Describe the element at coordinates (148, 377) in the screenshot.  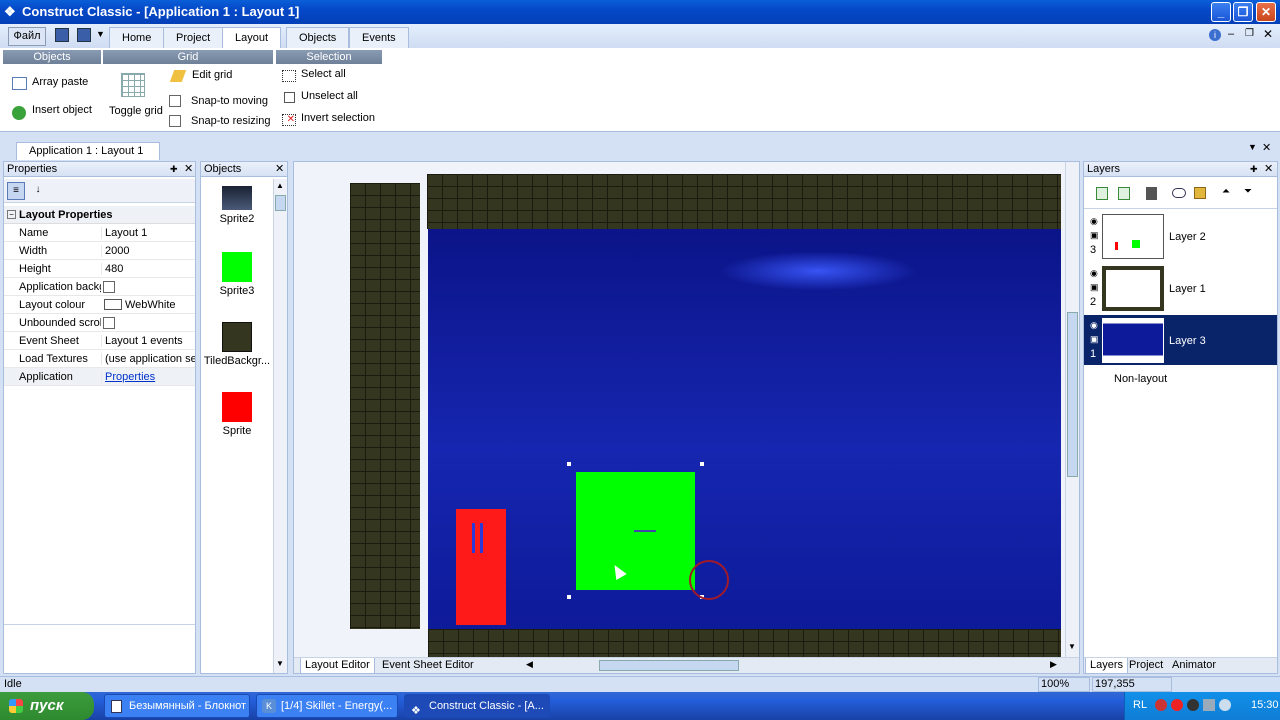
I see `properties-link: Properties` at that location.